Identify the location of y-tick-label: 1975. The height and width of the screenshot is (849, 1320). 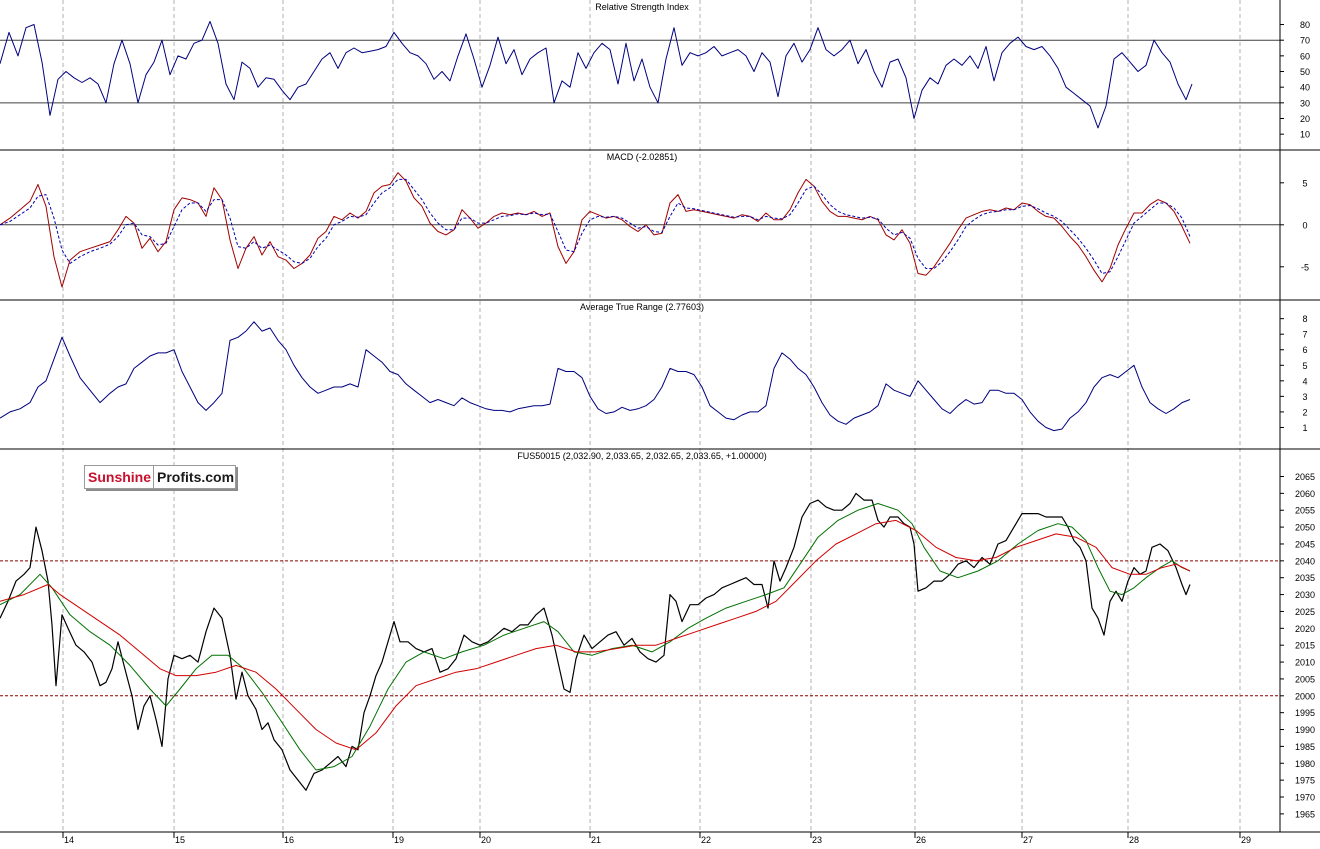
(1305, 781).